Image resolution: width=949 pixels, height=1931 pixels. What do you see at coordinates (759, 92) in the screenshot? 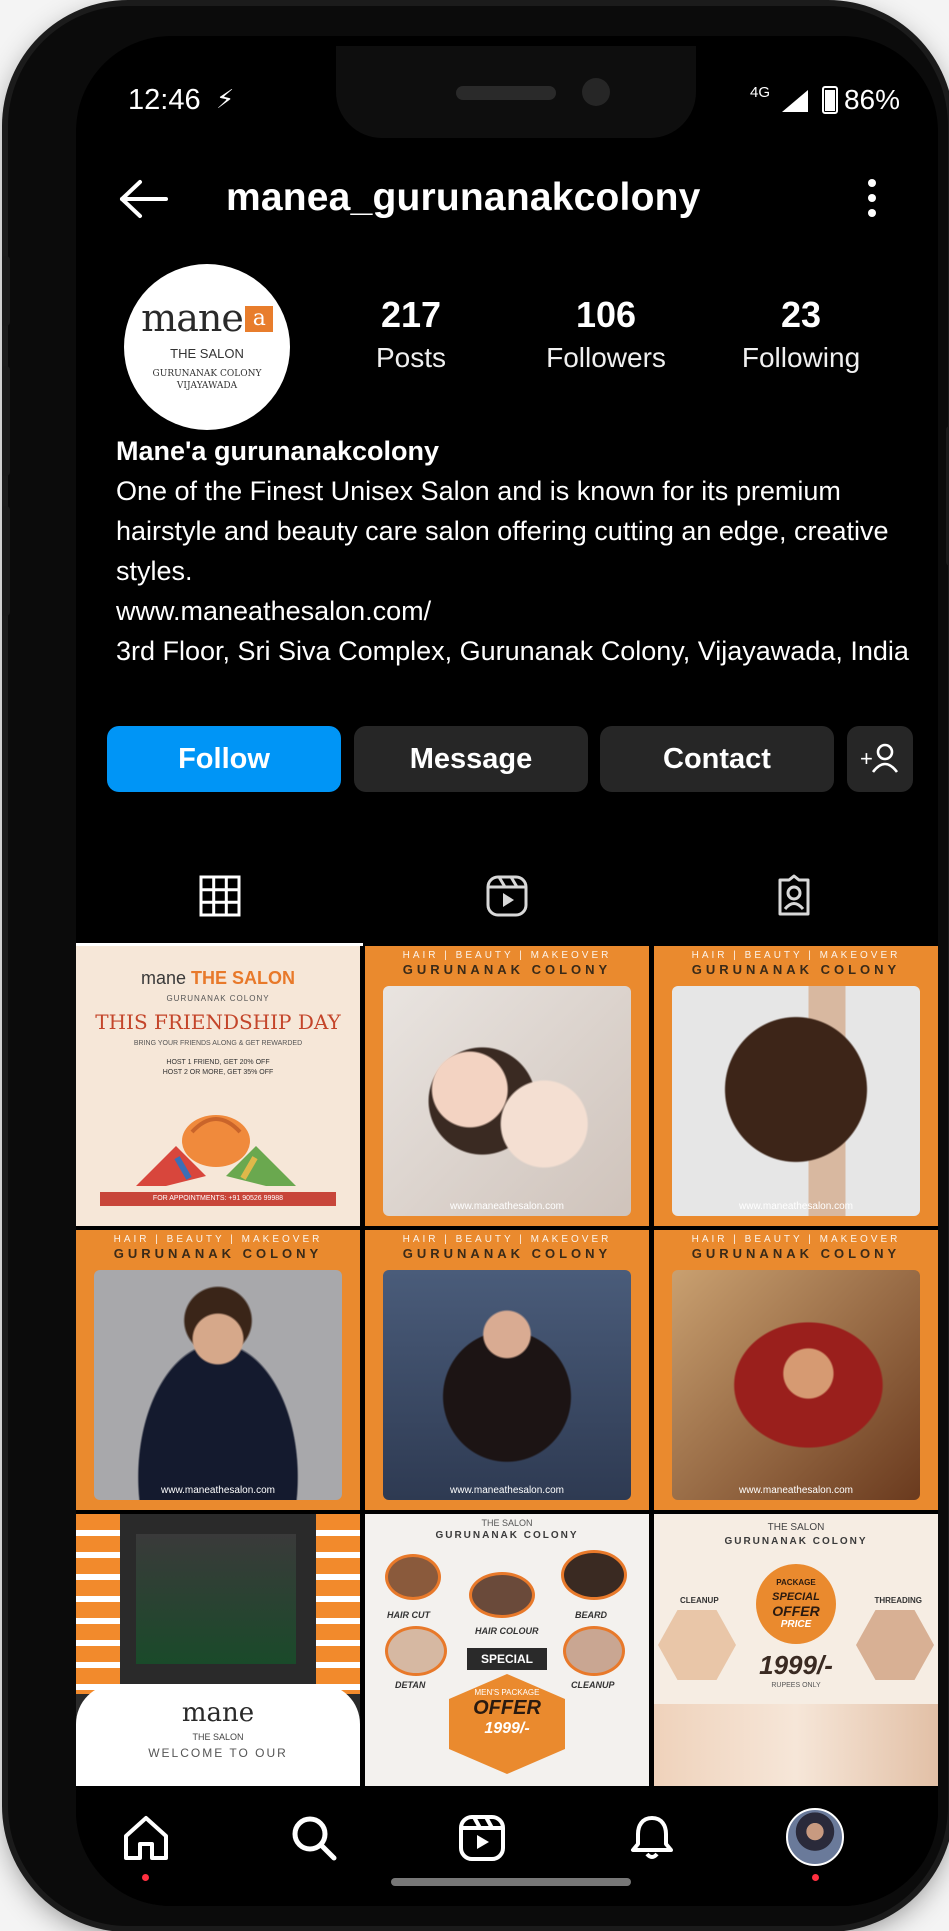
I see `network-type: 4G` at bounding box center [759, 92].